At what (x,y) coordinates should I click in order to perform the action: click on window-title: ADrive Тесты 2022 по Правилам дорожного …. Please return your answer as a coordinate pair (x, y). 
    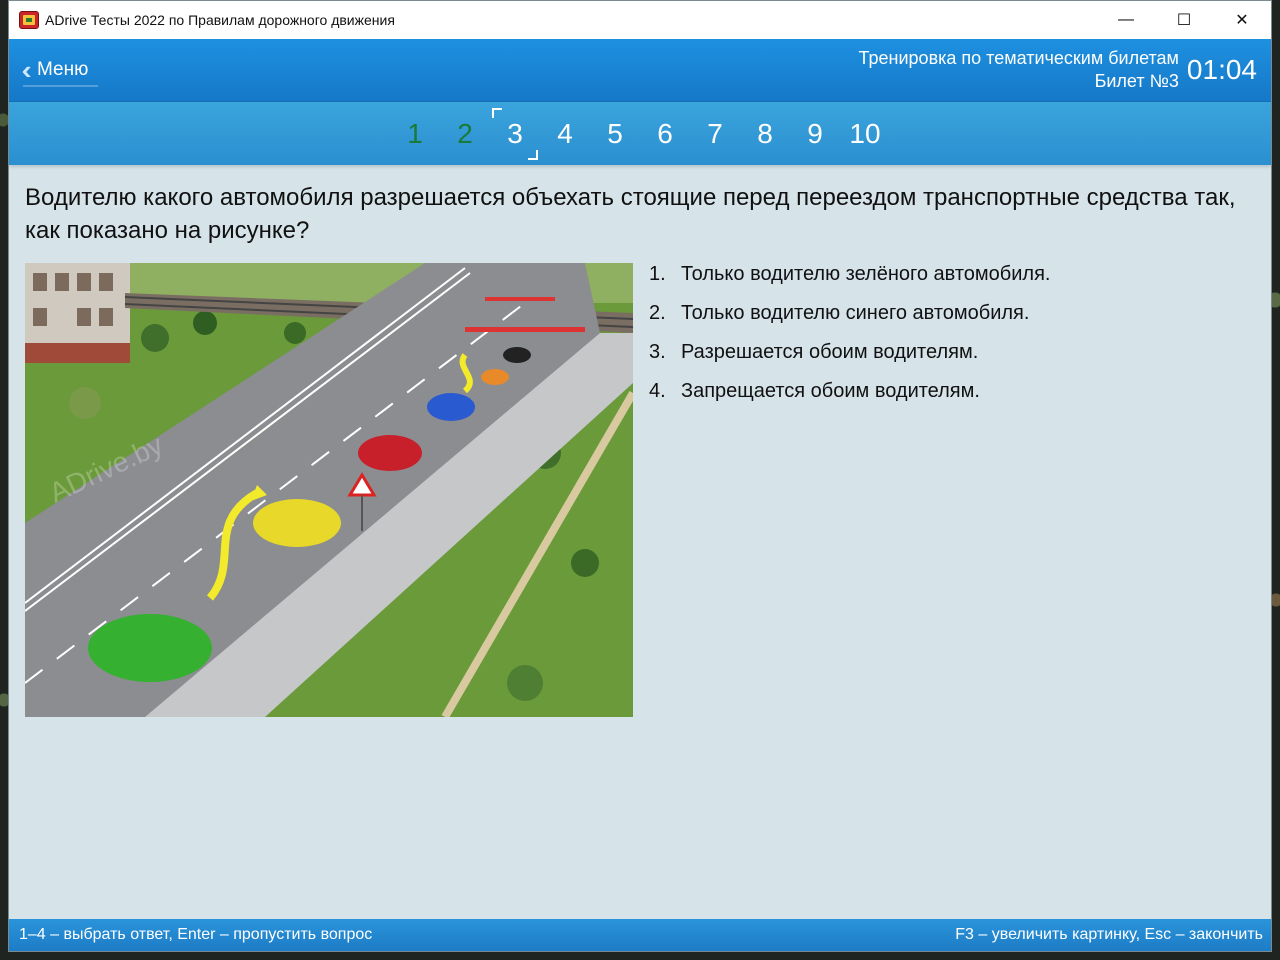
    Looking at the image, I should click on (220, 20).